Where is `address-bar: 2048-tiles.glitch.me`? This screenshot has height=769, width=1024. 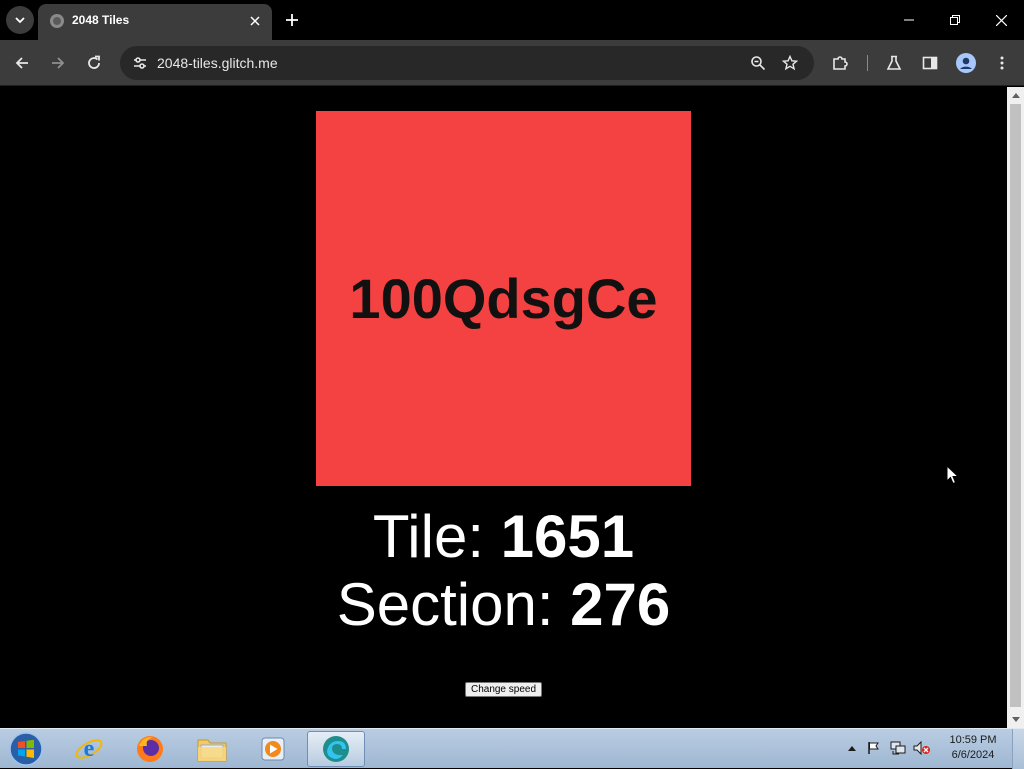 address-bar: 2048-tiles.glitch.me is located at coordinates (467, 63).